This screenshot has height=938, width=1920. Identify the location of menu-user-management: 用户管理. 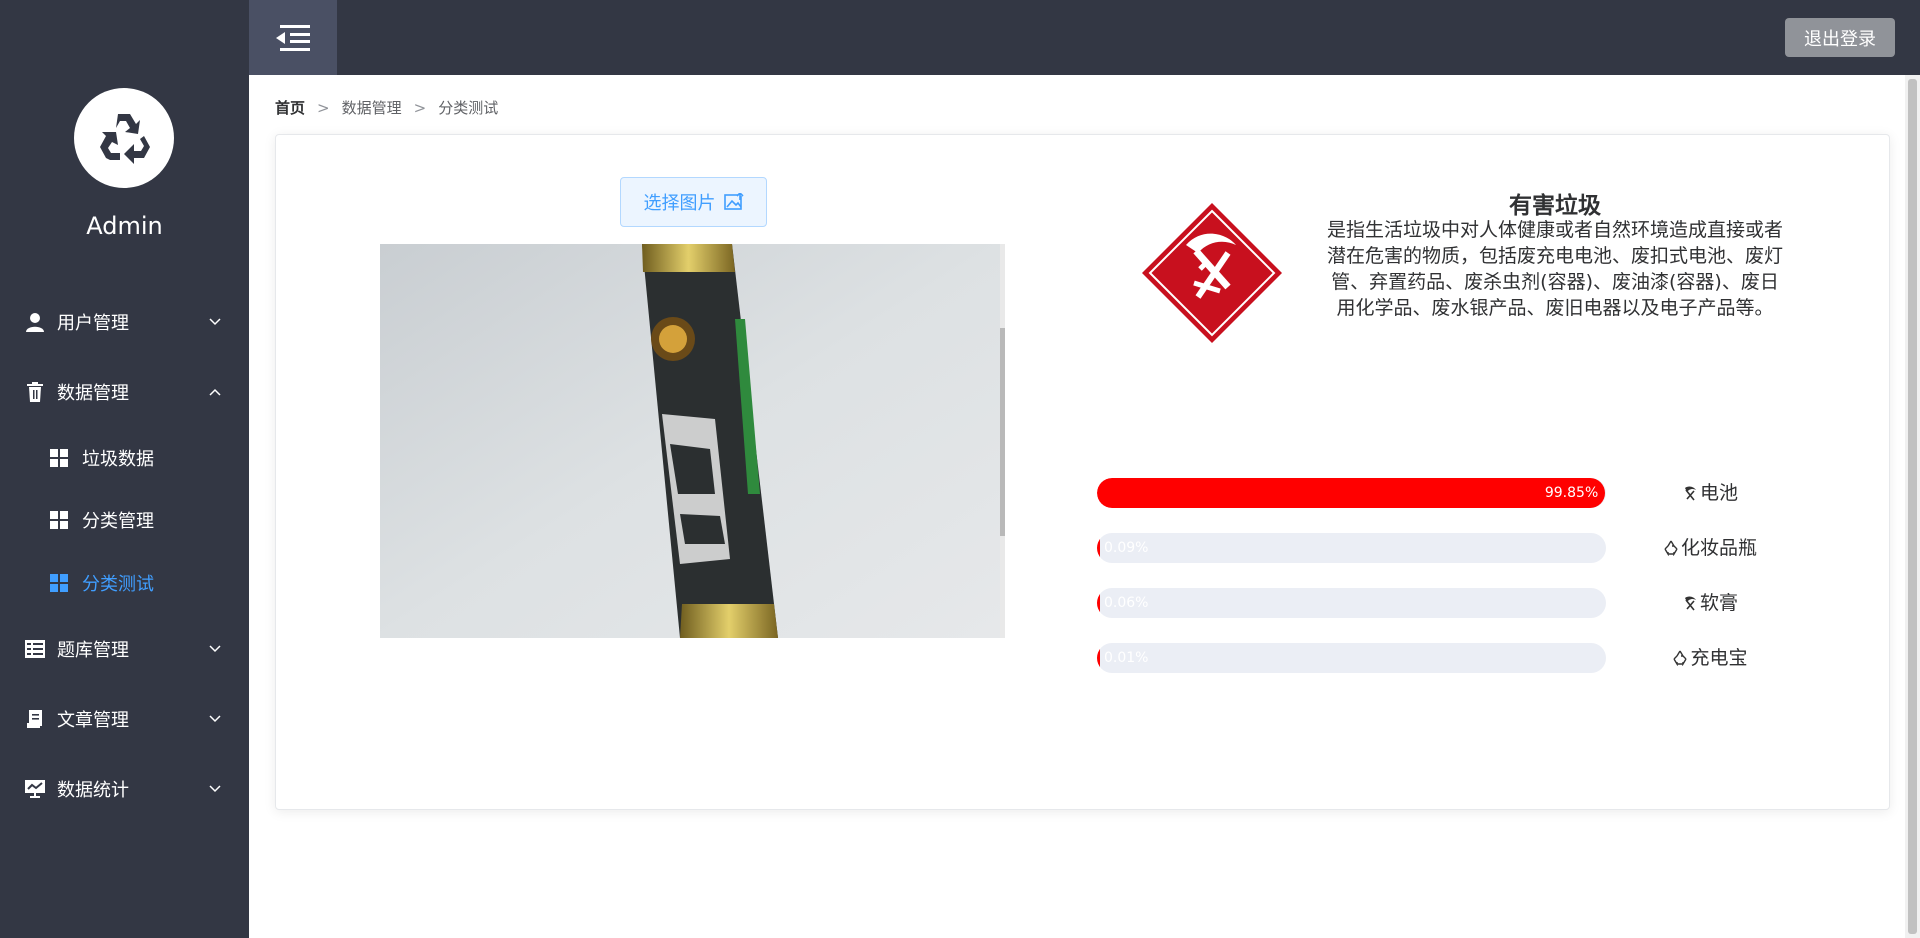
(124, 322).